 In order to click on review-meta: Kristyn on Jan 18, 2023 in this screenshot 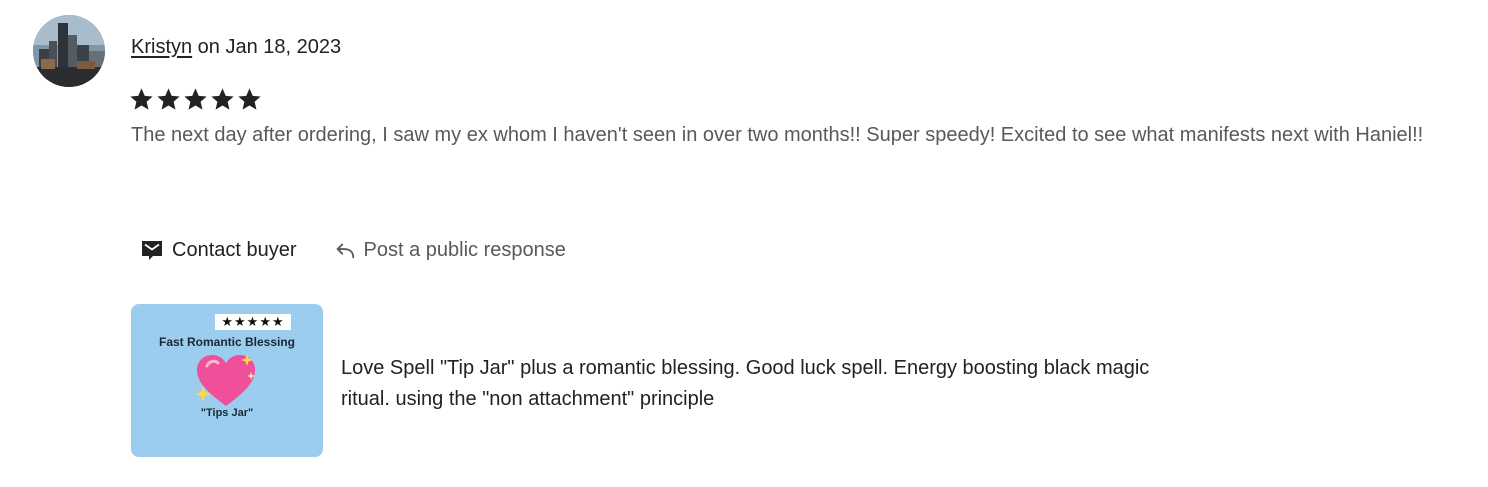, I will do `click(236, 47)`.